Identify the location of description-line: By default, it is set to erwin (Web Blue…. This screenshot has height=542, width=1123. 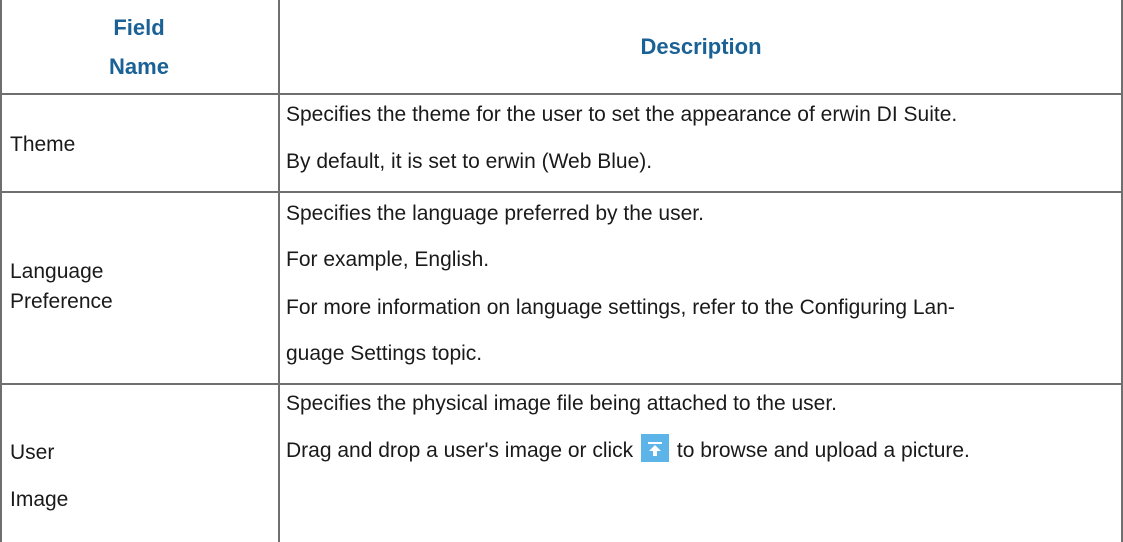
(469, 161).